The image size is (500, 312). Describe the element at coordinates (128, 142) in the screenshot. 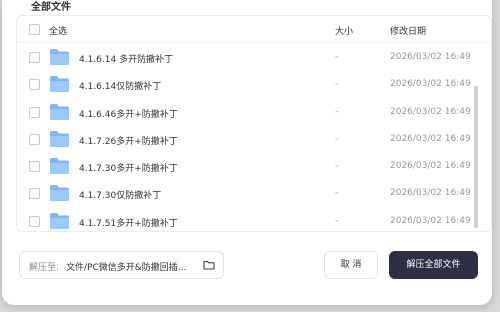

I see `file-name: 4.1.7.26多开+防撤补丁` at that location.